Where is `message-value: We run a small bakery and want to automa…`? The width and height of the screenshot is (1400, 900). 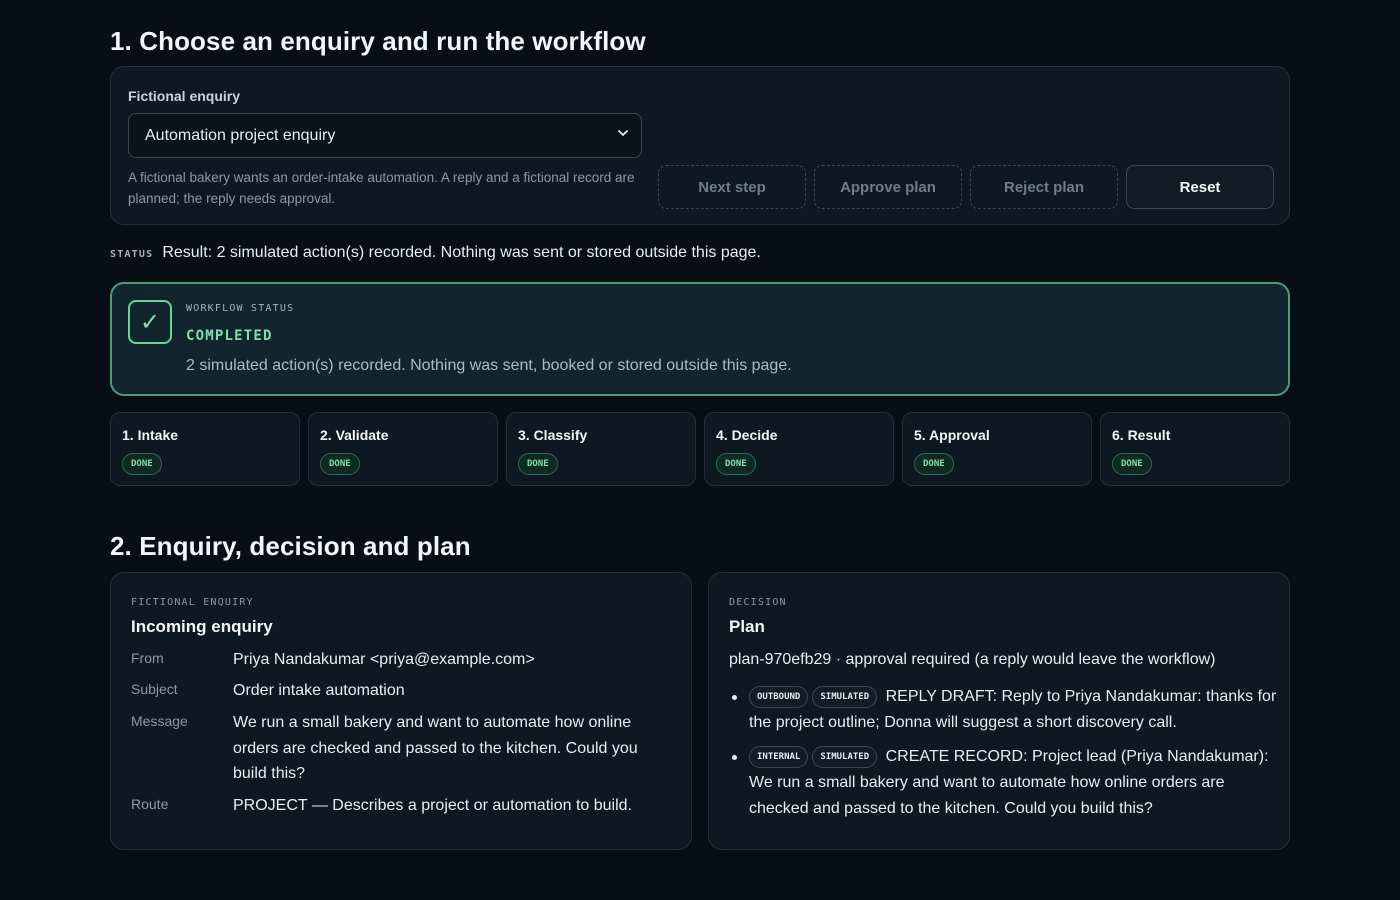
message-value: We run a small bakery and want to automa… is located at coordinates (435, 748).